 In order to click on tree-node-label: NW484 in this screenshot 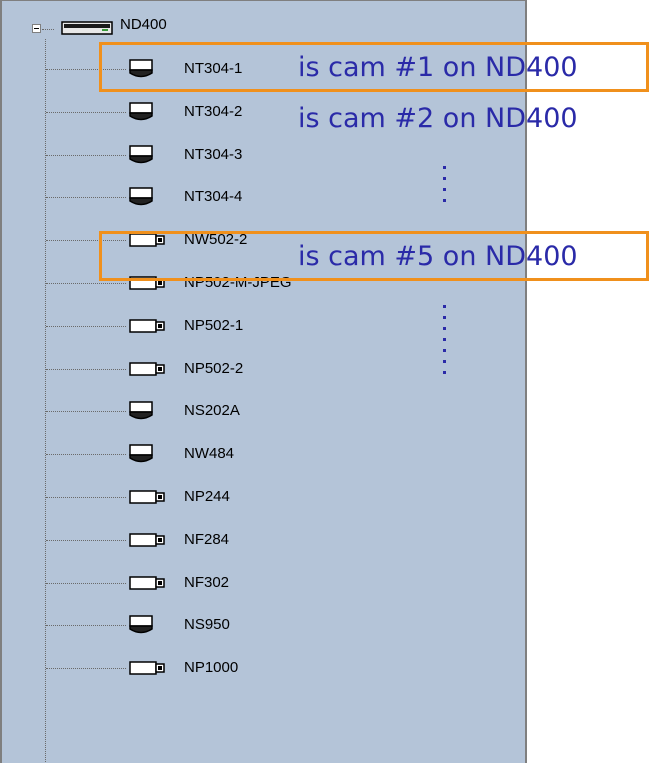, I will do `click(209, 454)`.